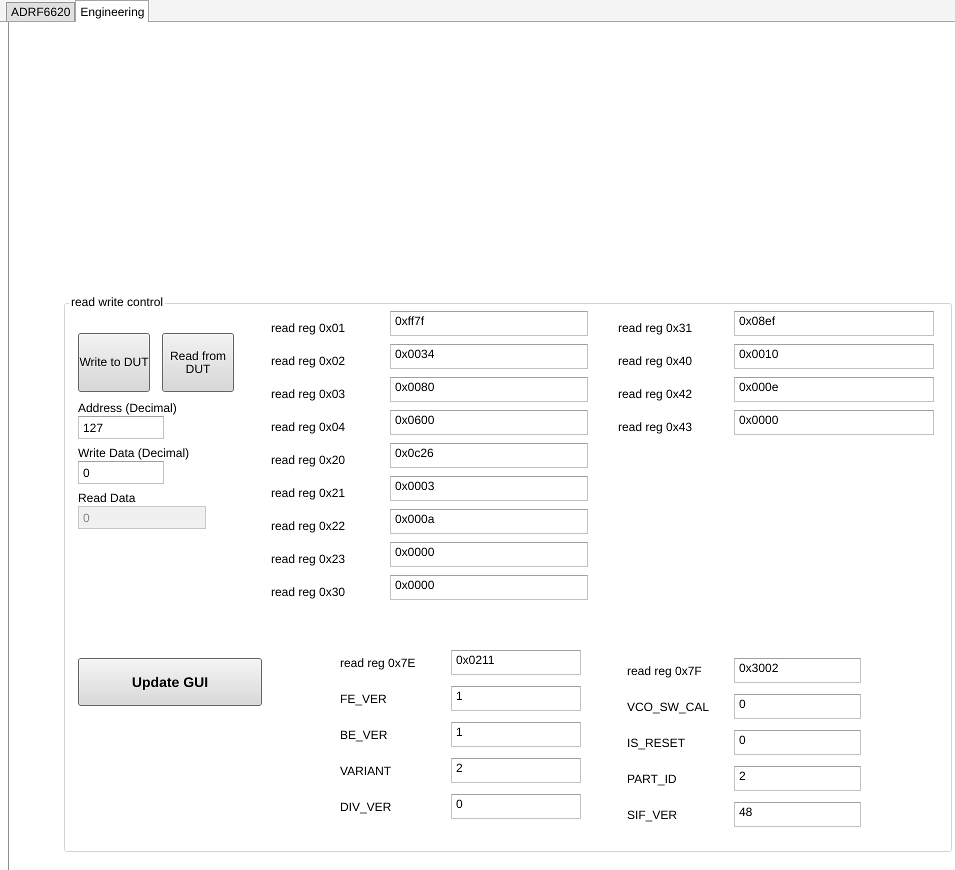 This screenshot has height=870, width=955. Describe the element at coordinates (652, 779) in the screenshot. I see `info-label: PART_ID` at that location.